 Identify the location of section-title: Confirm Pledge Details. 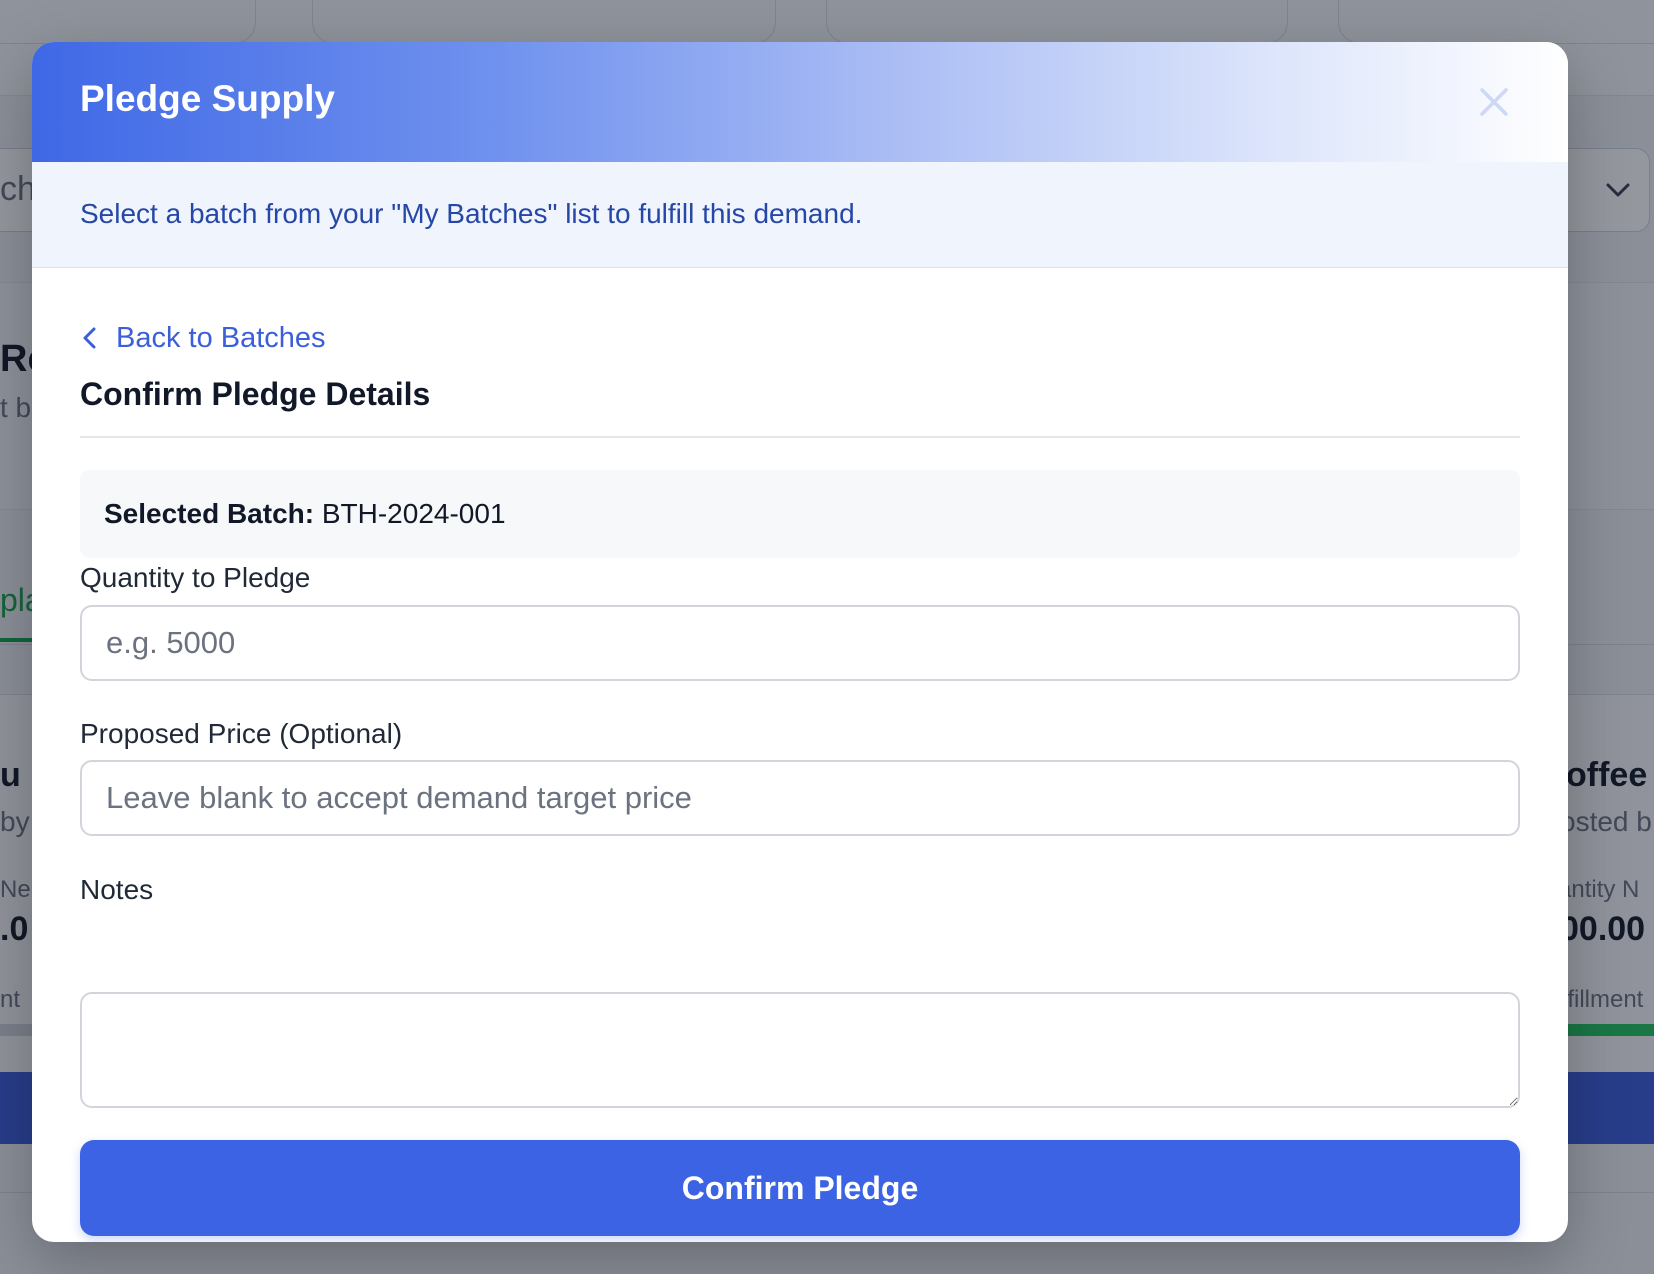
(255, 394).